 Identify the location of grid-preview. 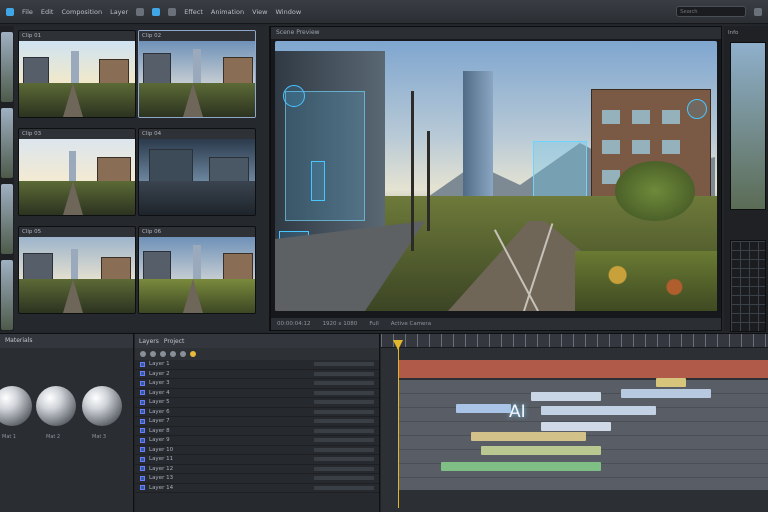
(748, 286).